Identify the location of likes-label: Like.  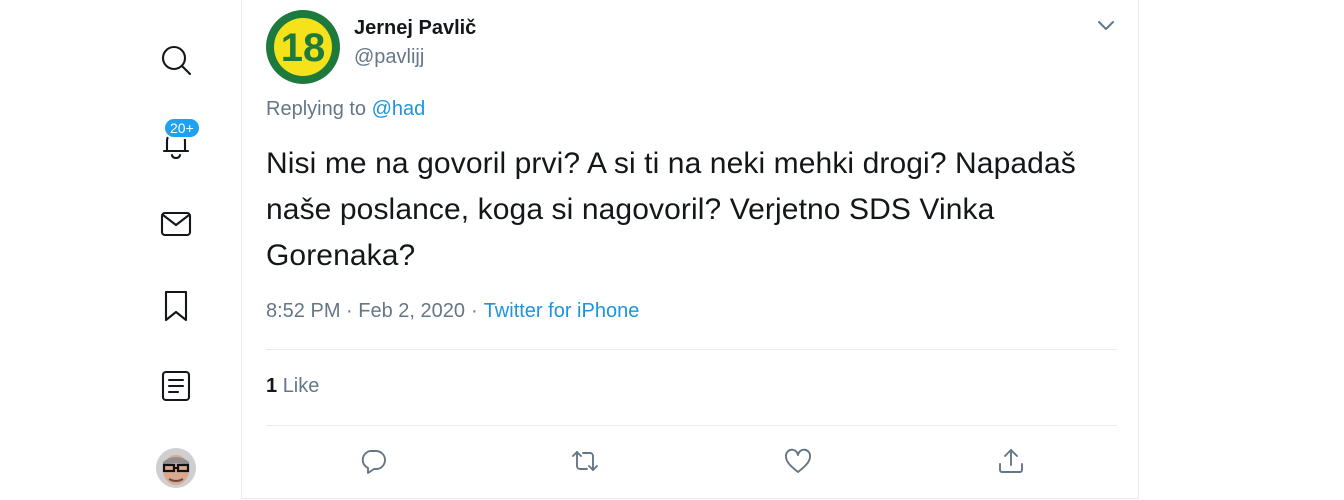
(301, 386).